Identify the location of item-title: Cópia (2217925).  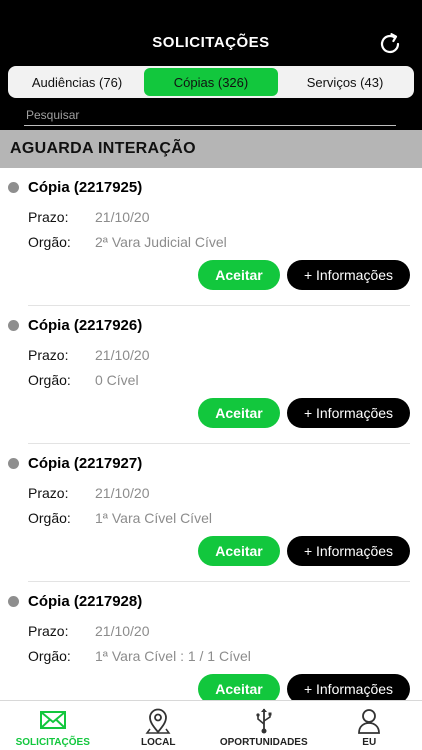
(85, 187).